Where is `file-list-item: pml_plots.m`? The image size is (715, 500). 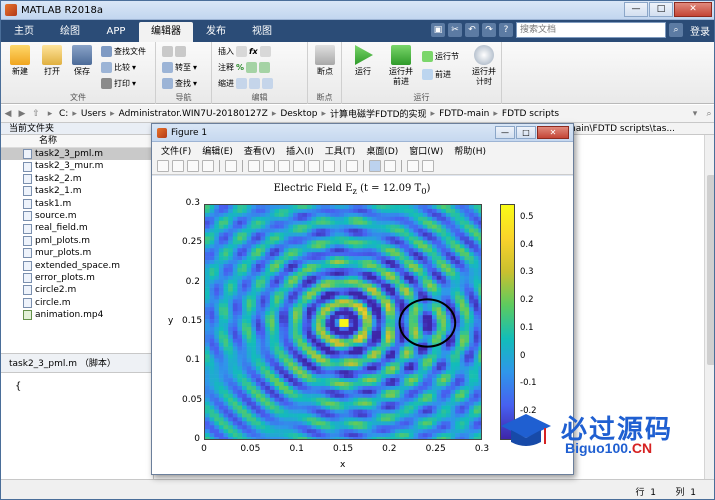
file-list-item: pml_plots.m is located at coordinates (77, 241).